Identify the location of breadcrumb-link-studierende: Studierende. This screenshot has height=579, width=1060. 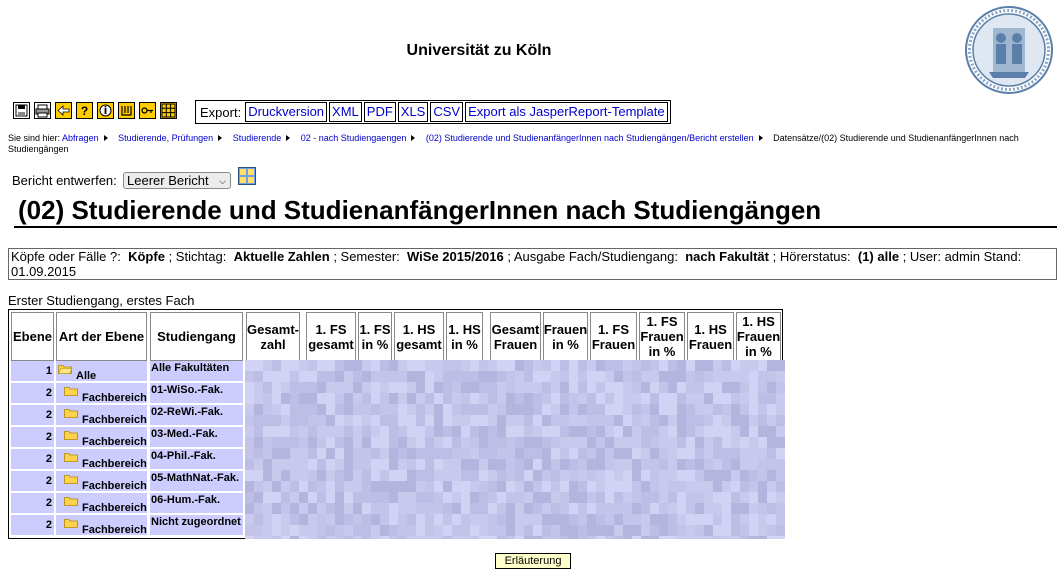
(257, 138).